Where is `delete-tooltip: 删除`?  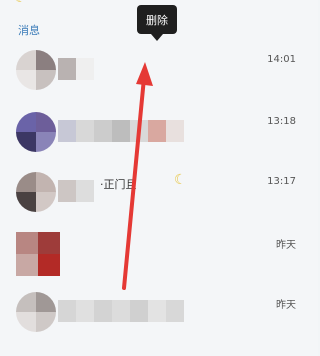
delete-tooltip: 删除 is located at coordinates (157, 19).